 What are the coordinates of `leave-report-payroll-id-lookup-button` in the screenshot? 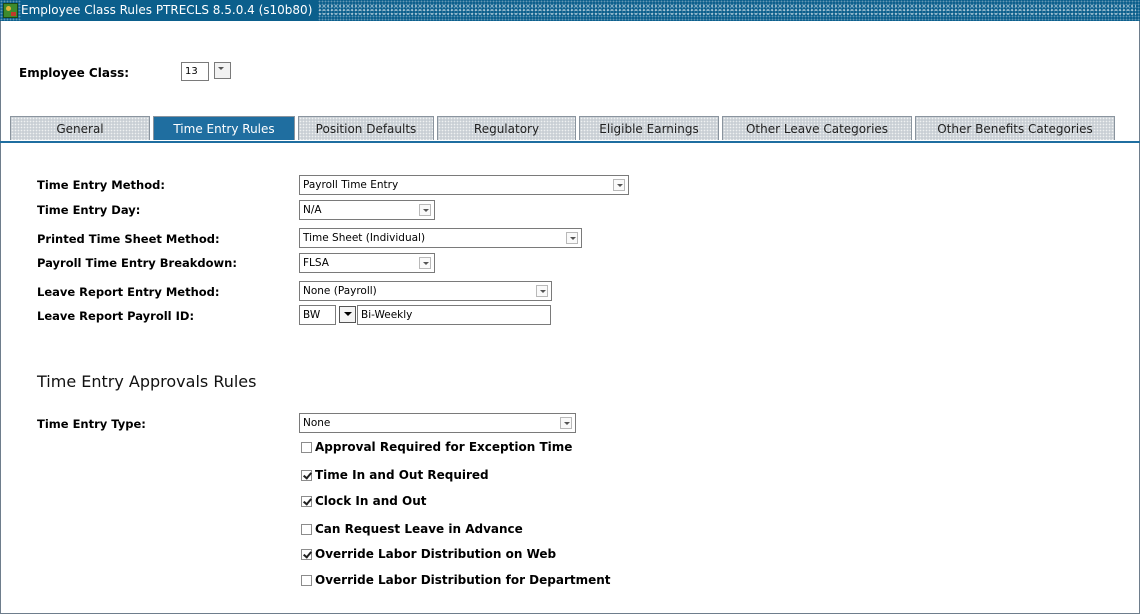 It's located at (347, 314).